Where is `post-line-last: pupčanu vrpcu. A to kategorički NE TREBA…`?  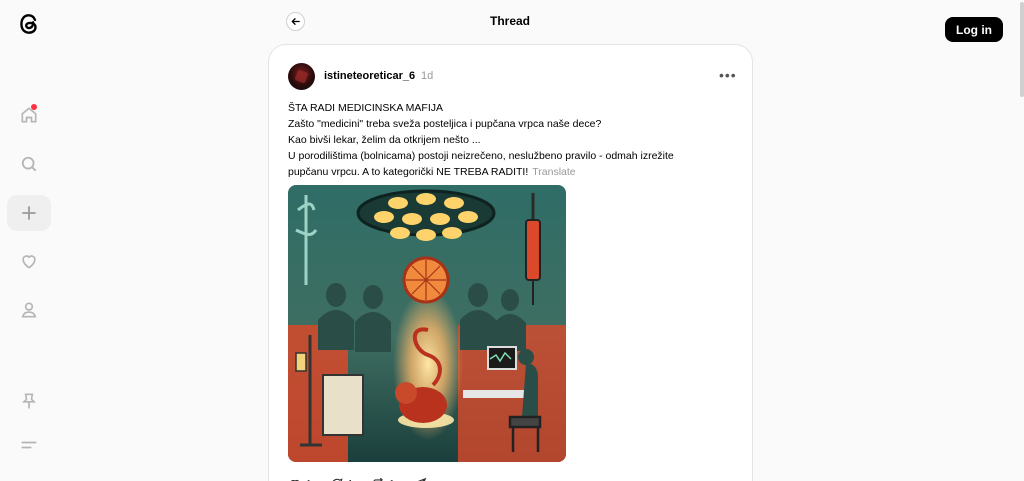
post-line-last: pupčanu vrpcu. A to kategorički NE TREBA… is located at coordinates (513, 172).